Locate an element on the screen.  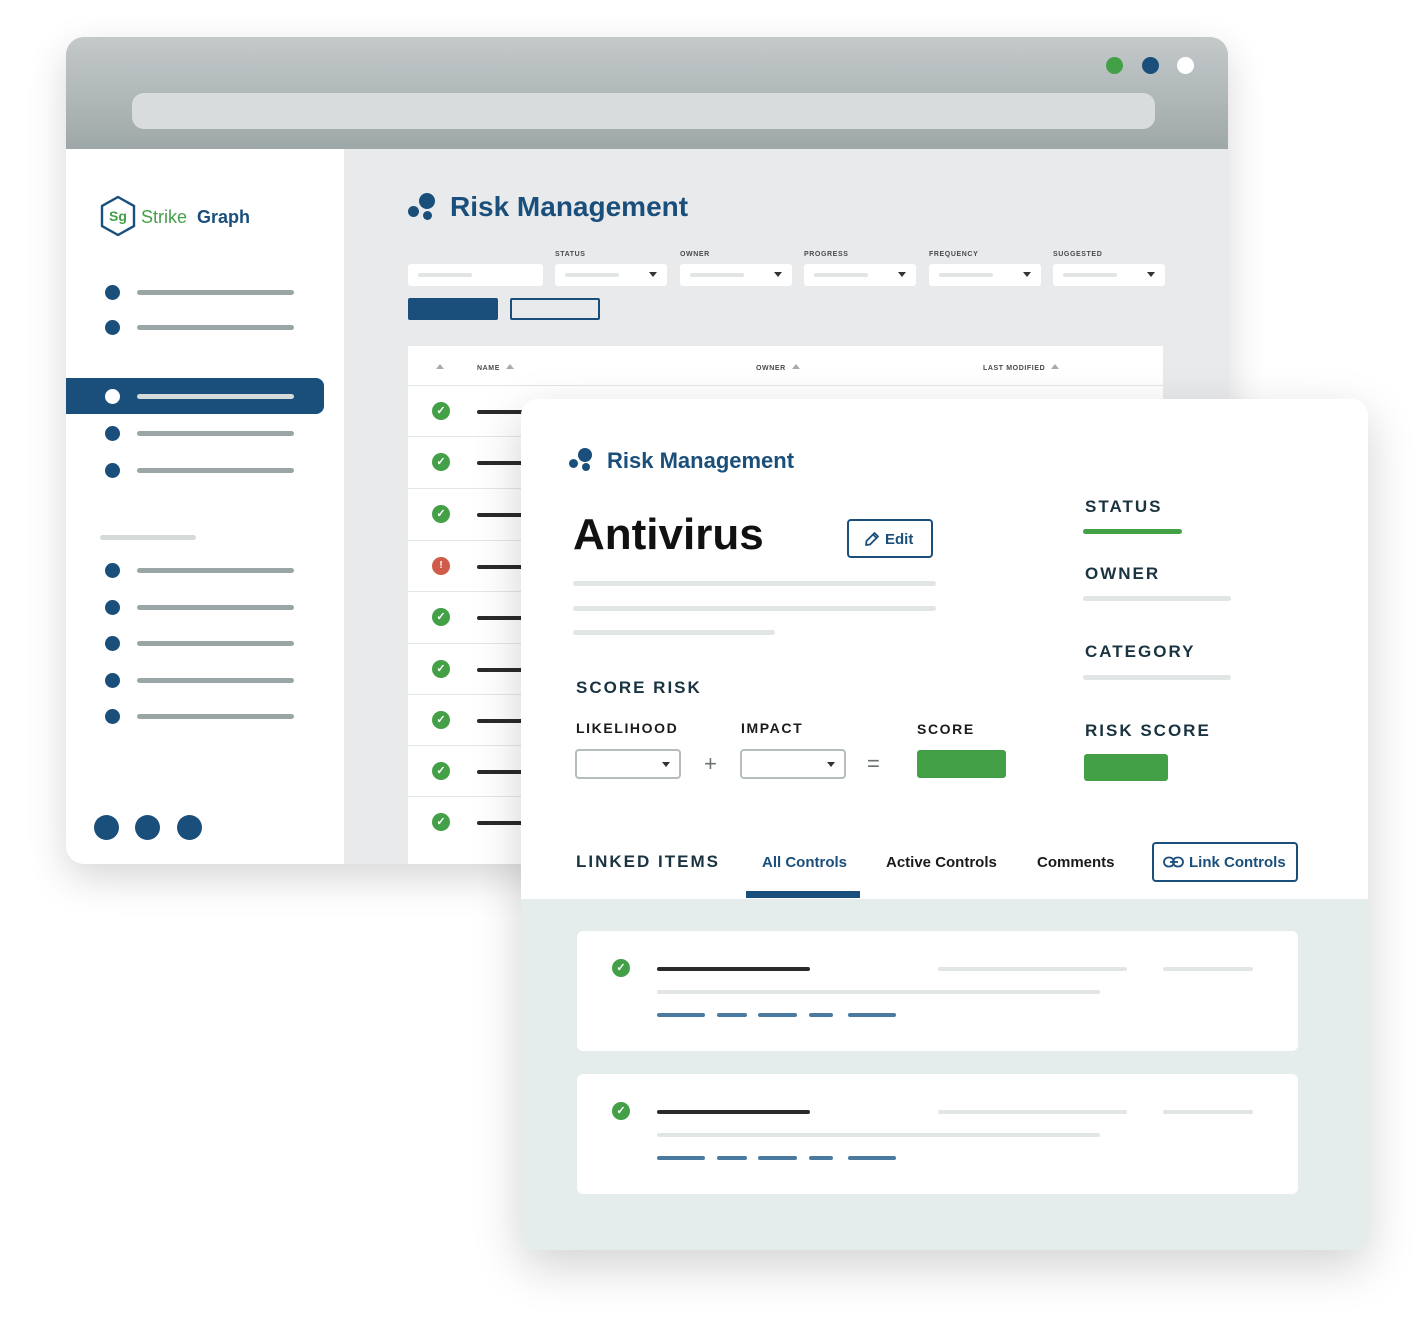
breadcrumb: Risk Management is located at coordinates (700, 461).